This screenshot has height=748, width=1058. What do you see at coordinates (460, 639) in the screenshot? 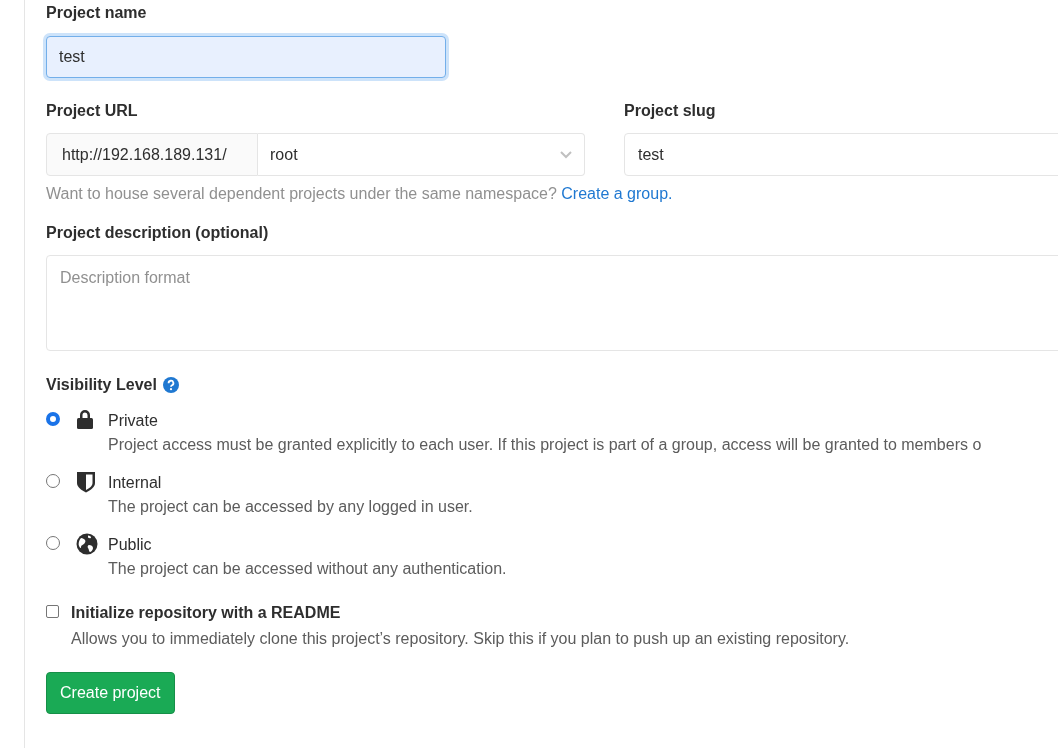
I see `checkbox-description: Allows you to immediately clone this project’s repository. Skip this if you plan to push up an existing repository.` at bounding box center [460, 639].